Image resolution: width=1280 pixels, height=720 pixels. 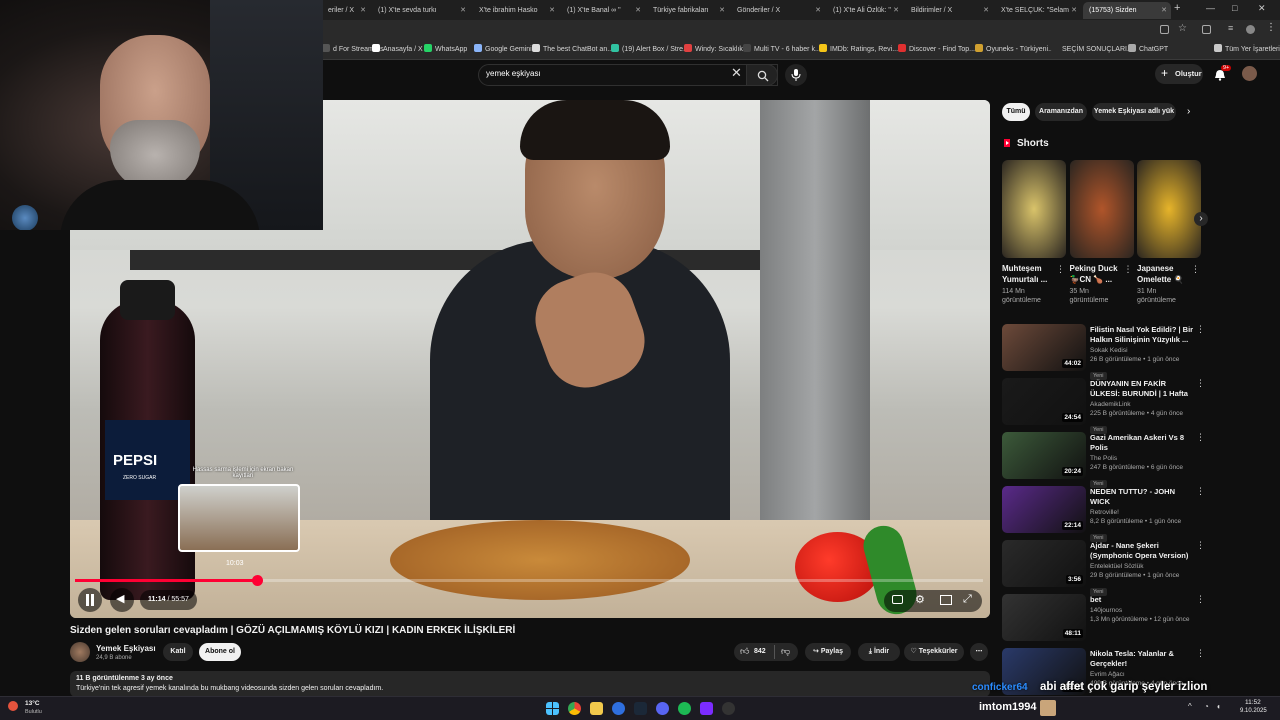 I want to click on profile-icon, so click(x=1250, y=29).